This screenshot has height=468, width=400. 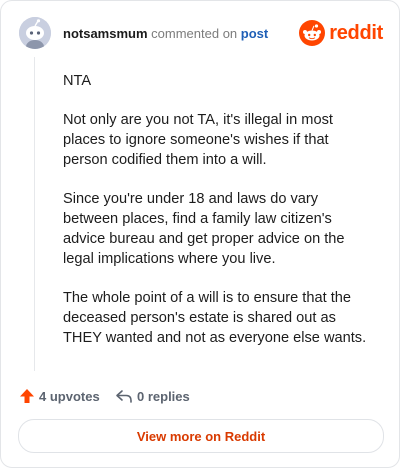 I want to click on user-avatar-icon, so click(x=35, y=33).